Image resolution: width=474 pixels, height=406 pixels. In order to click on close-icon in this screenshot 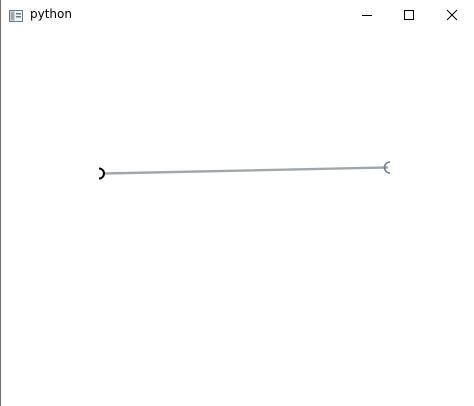, I will do `click(452, 14)`.